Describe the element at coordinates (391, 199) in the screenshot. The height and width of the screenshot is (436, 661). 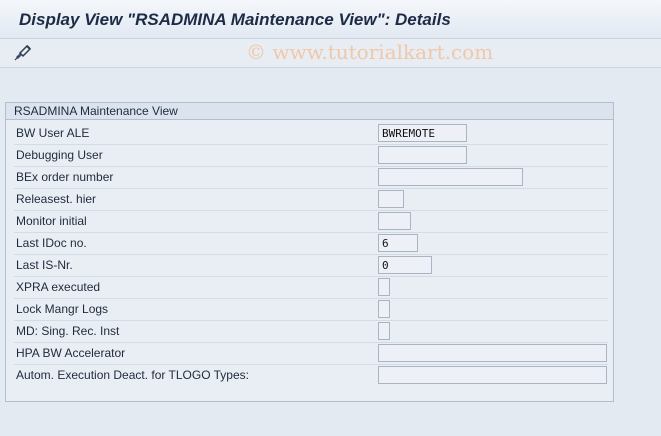
I see `releasest-hier-field` at that location.